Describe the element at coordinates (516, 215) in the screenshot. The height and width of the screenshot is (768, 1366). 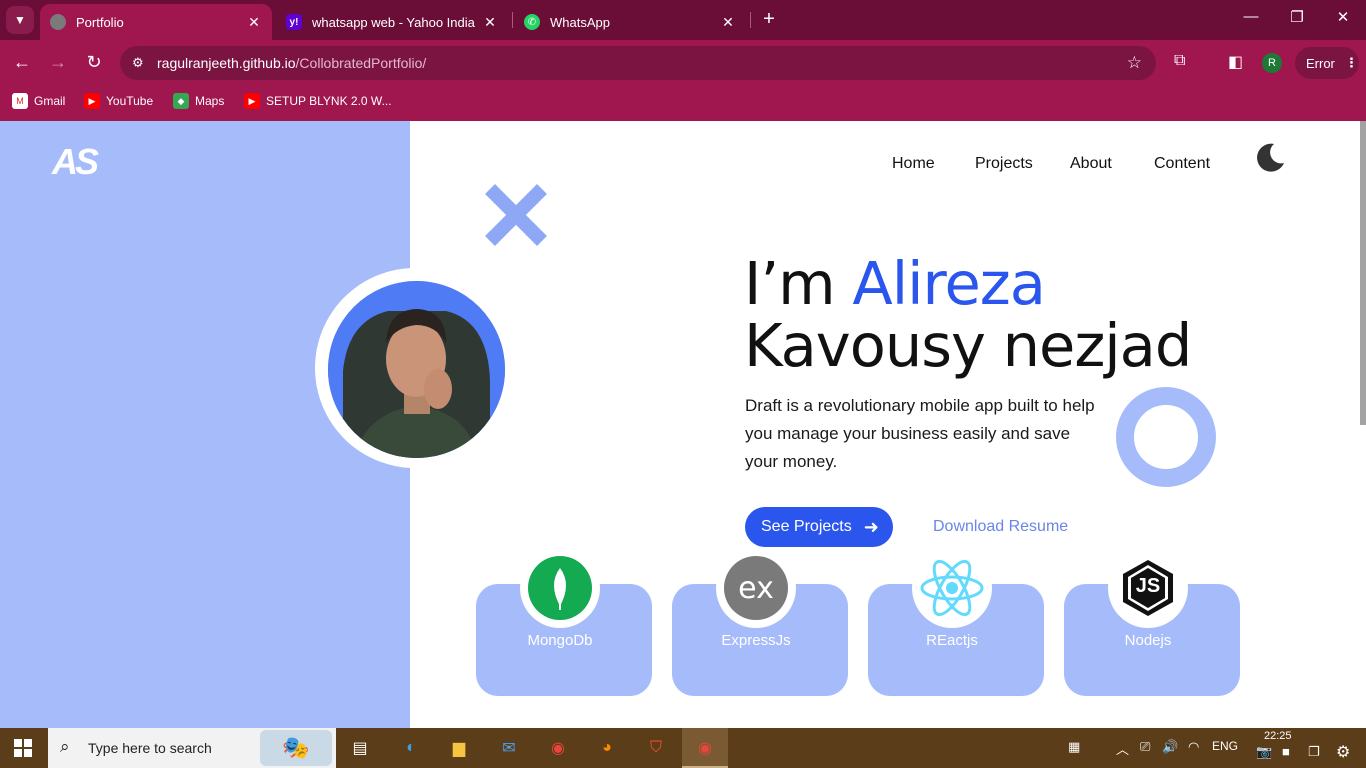
I see `decorative-cross-icon` at that location.